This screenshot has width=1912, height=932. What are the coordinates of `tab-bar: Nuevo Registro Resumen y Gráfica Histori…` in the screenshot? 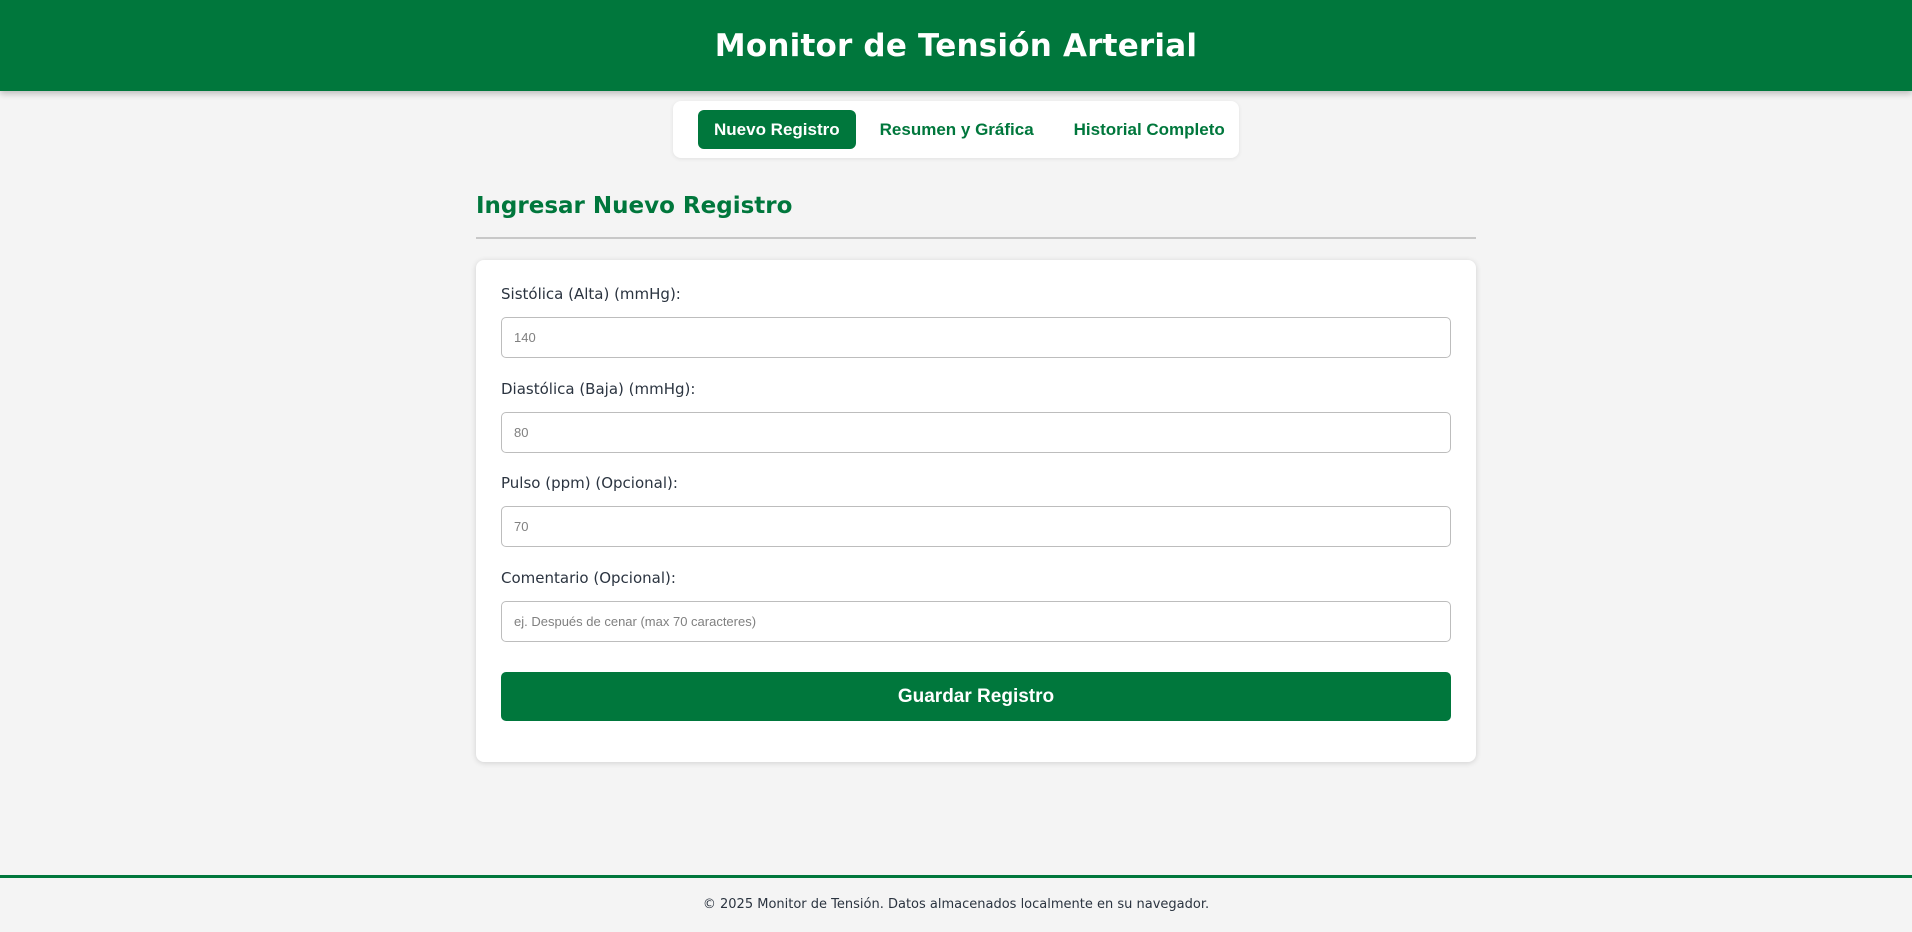 It's located at (956, 129).